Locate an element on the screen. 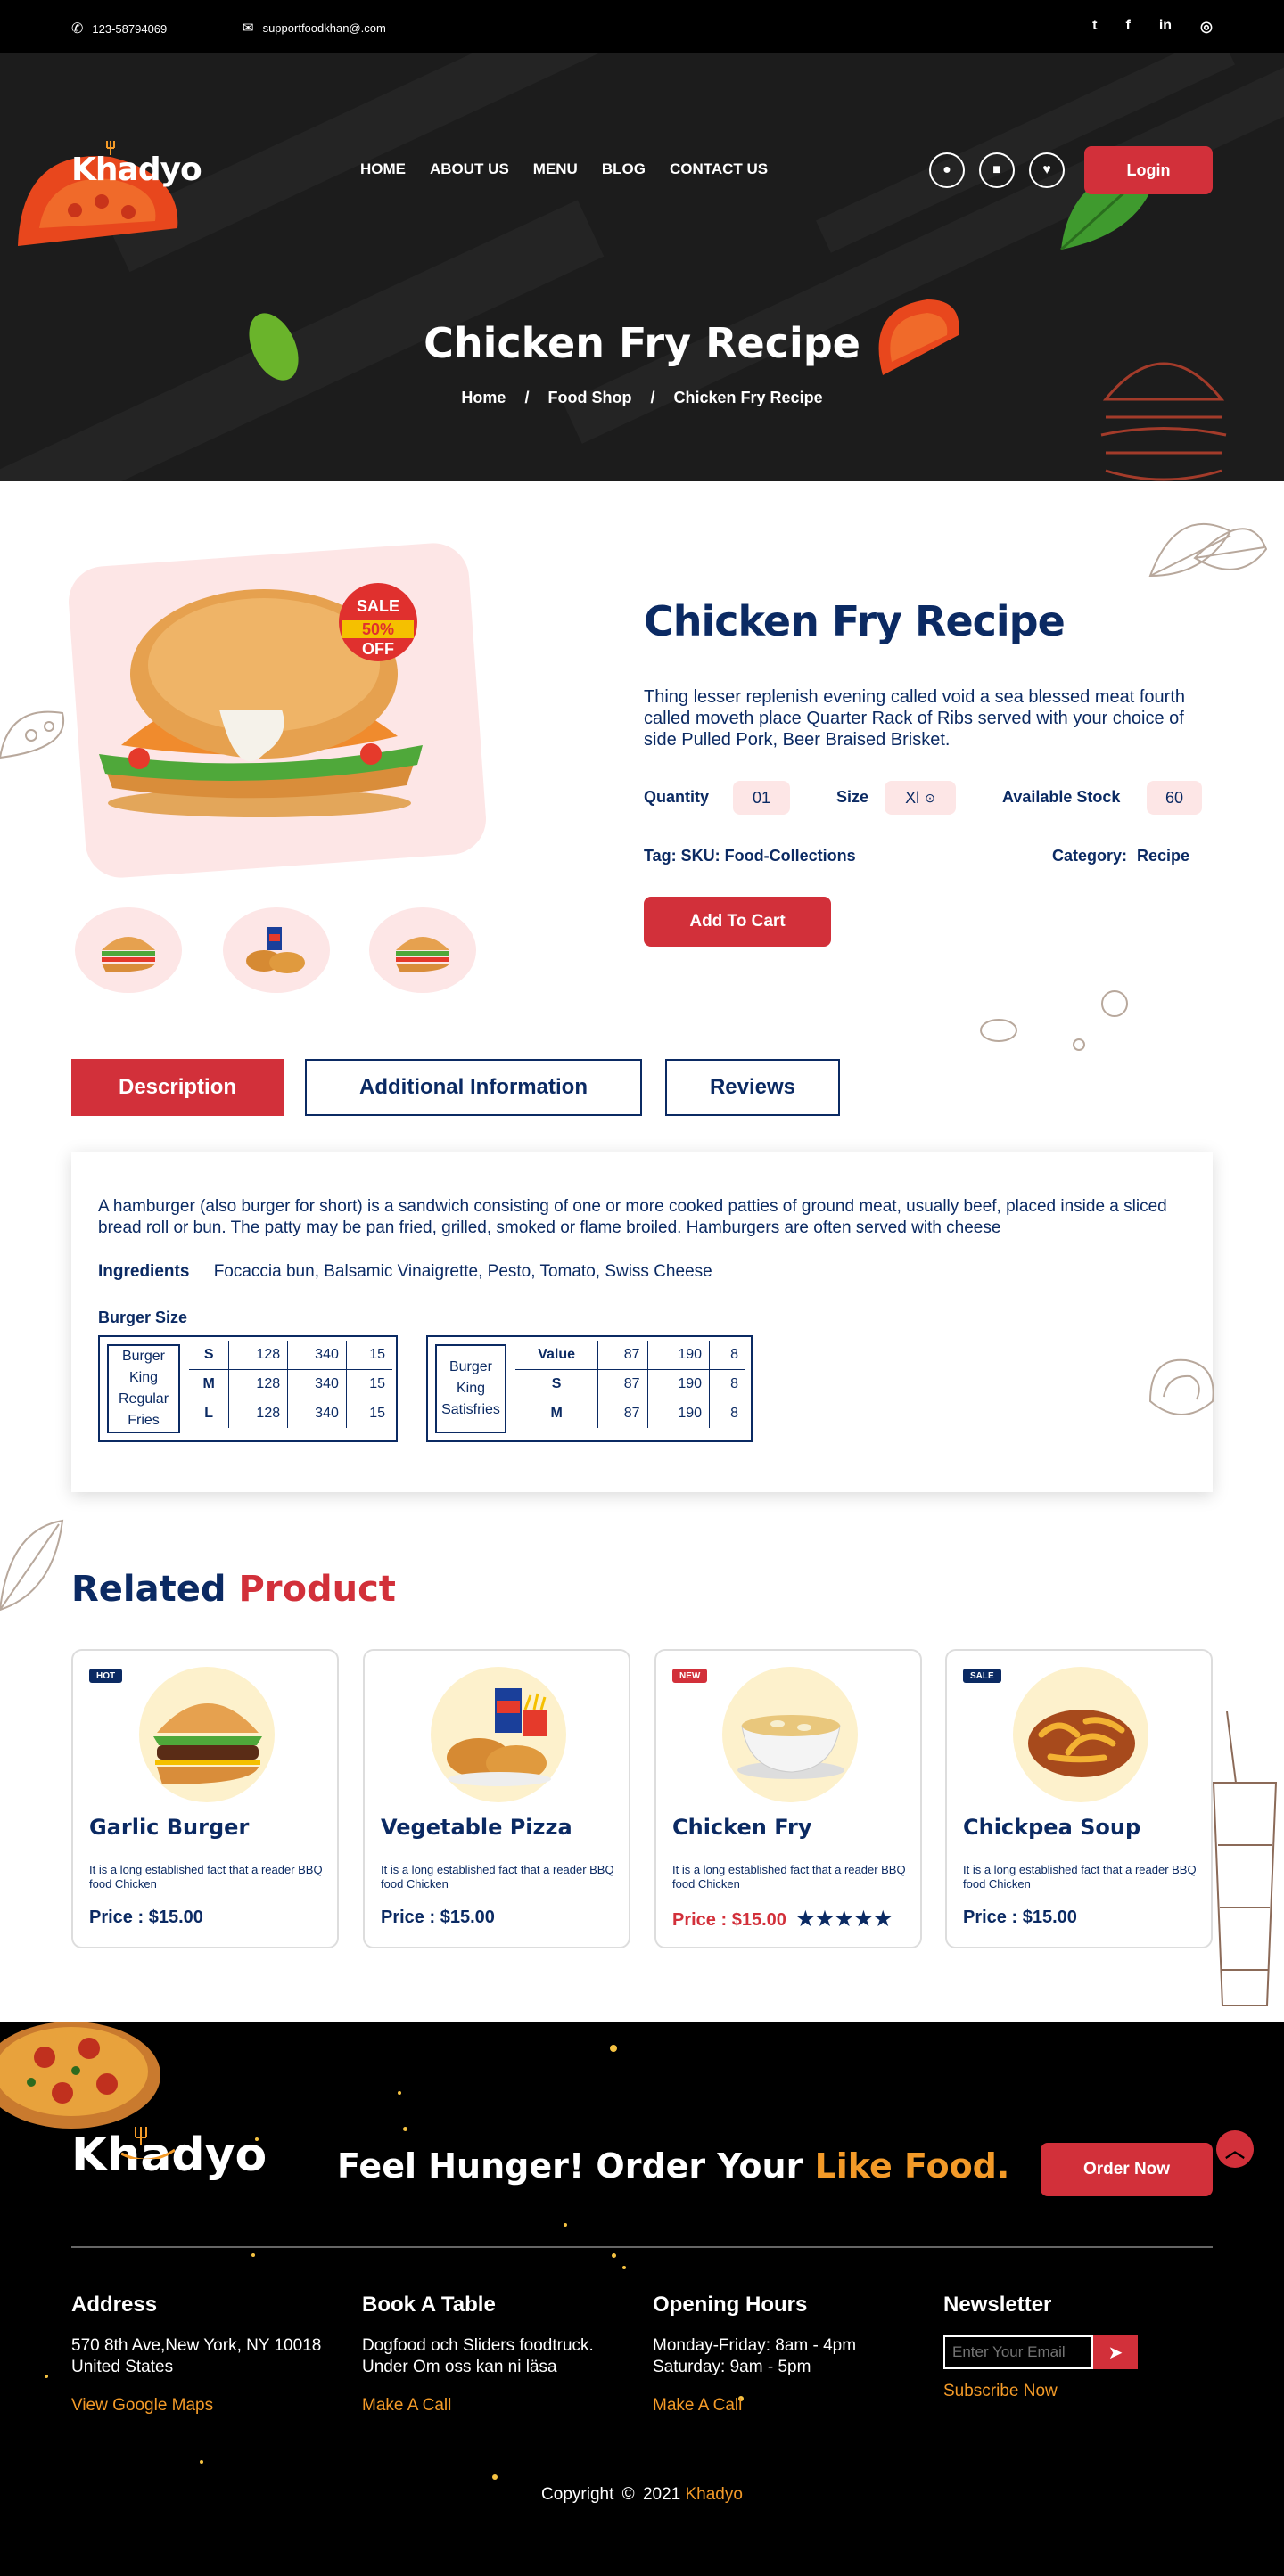 The height and width of the screenshot is (2576, 1284). product-card-title: Chickpea Soup is located at coordinates (1051, 1827).